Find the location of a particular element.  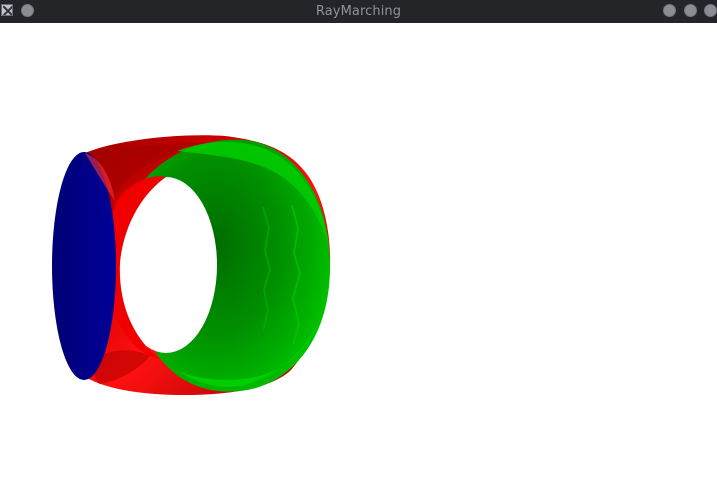

minimize-icon is located at coordinates (669, 10).